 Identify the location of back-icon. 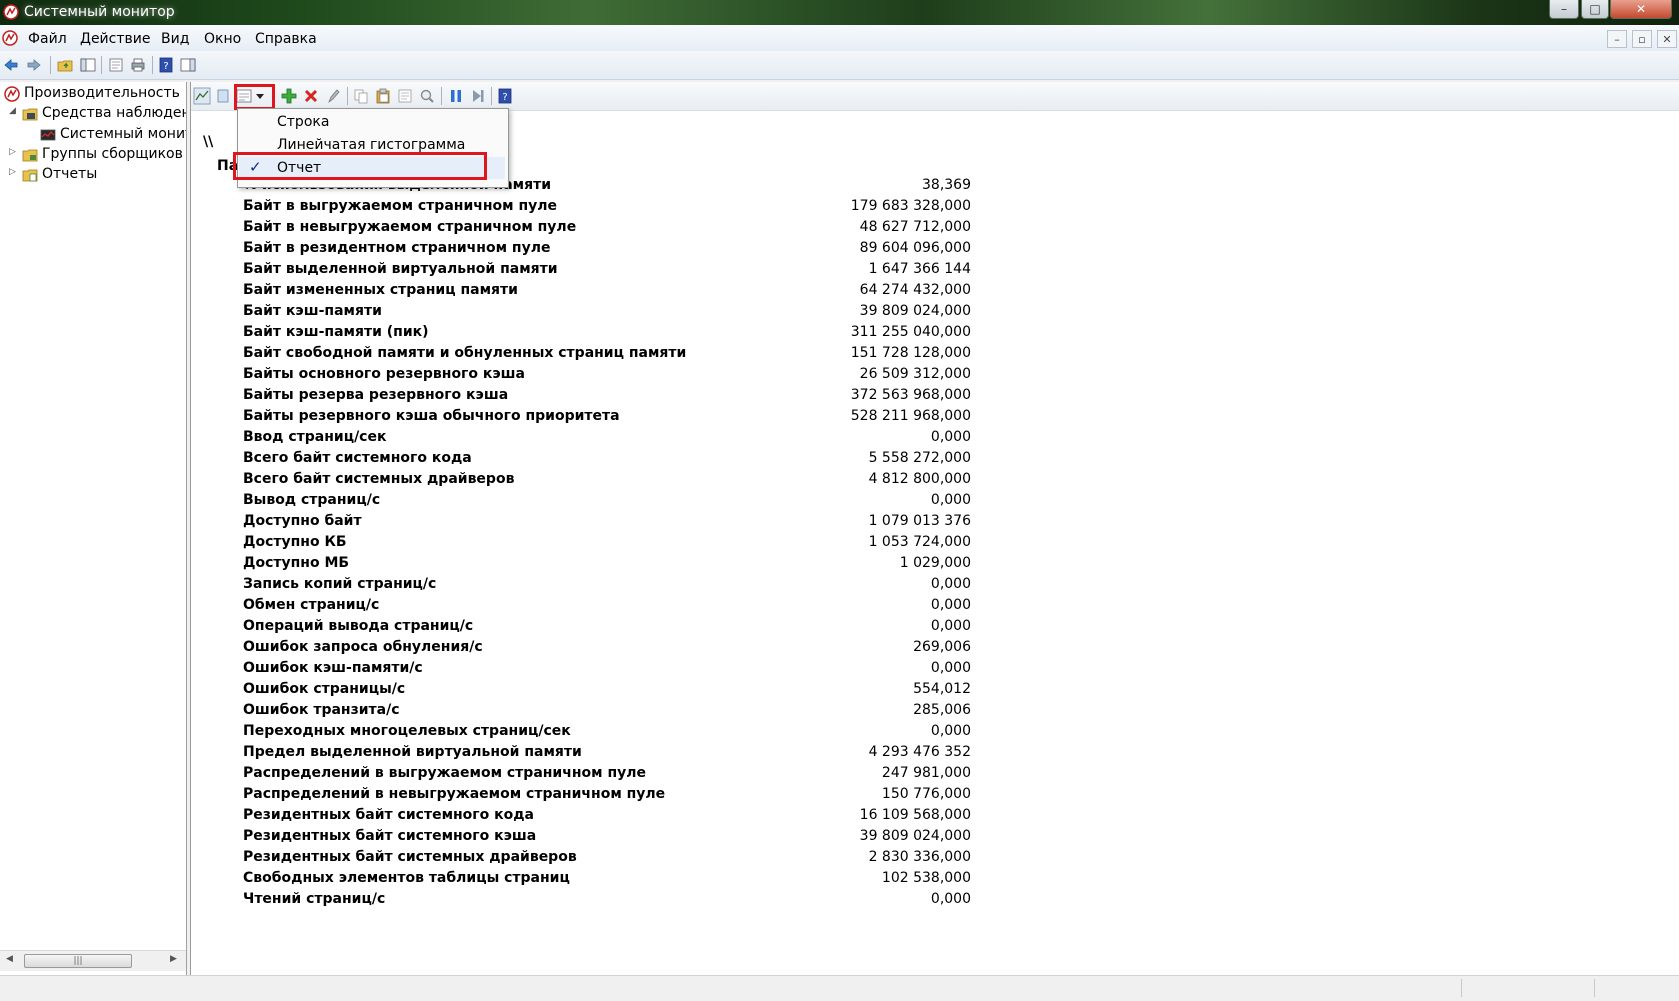
(11, 65).